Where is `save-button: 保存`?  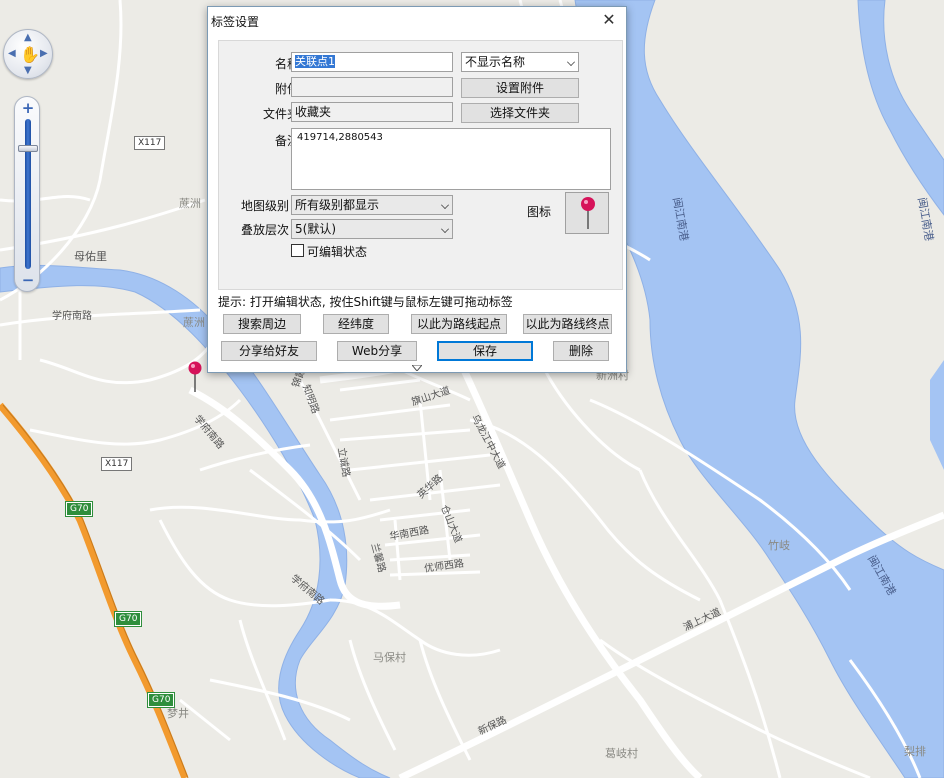
save-button: 保存 is located at coordinates (485, 351).